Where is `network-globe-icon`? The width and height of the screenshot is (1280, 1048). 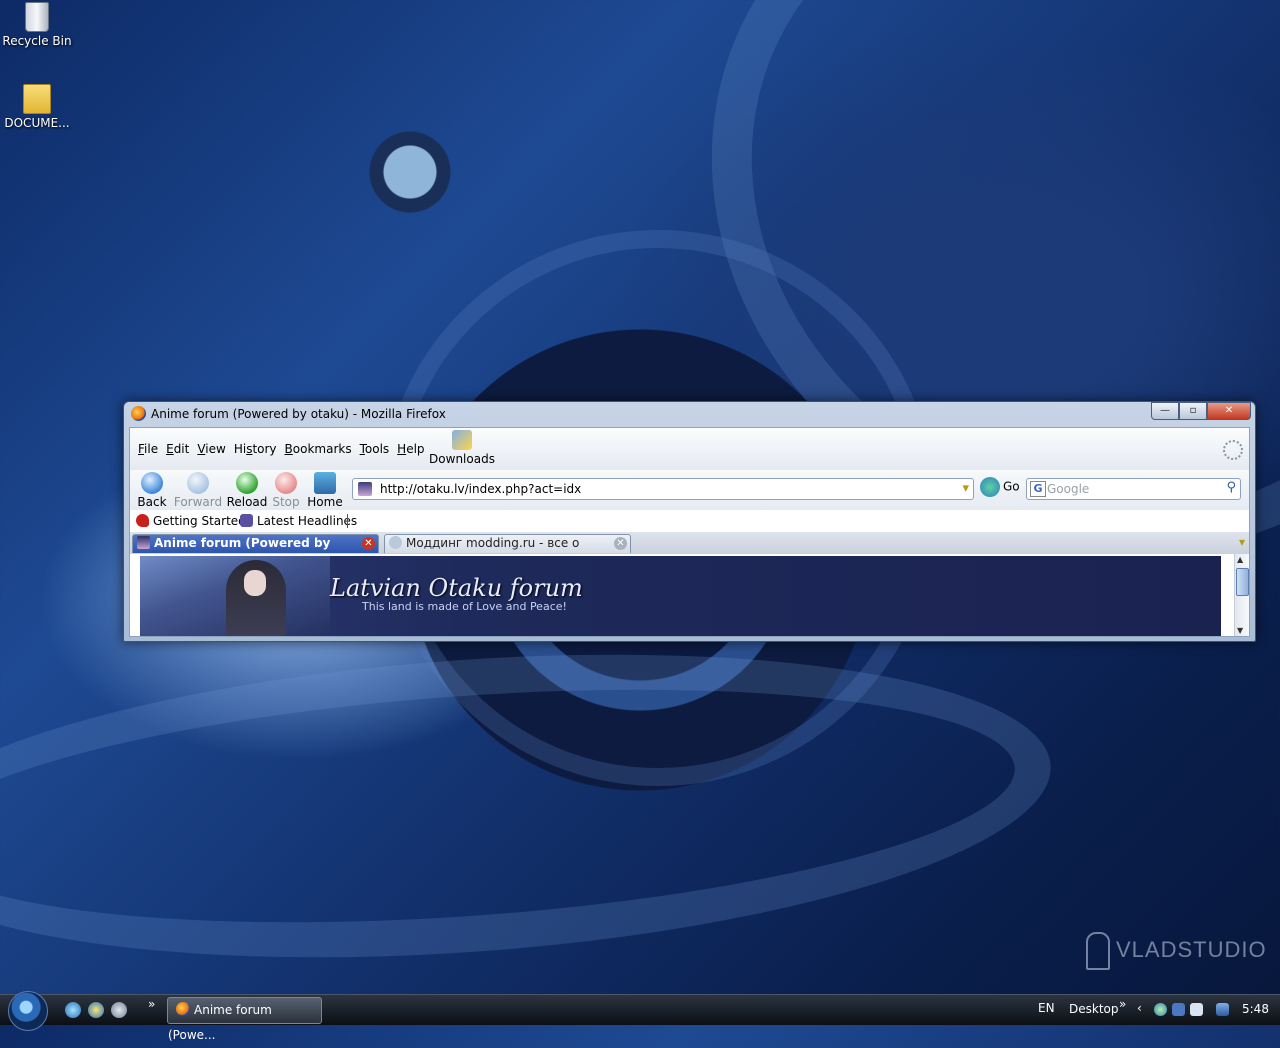
network-globe-icon is located at coordinates (1160, 1009).